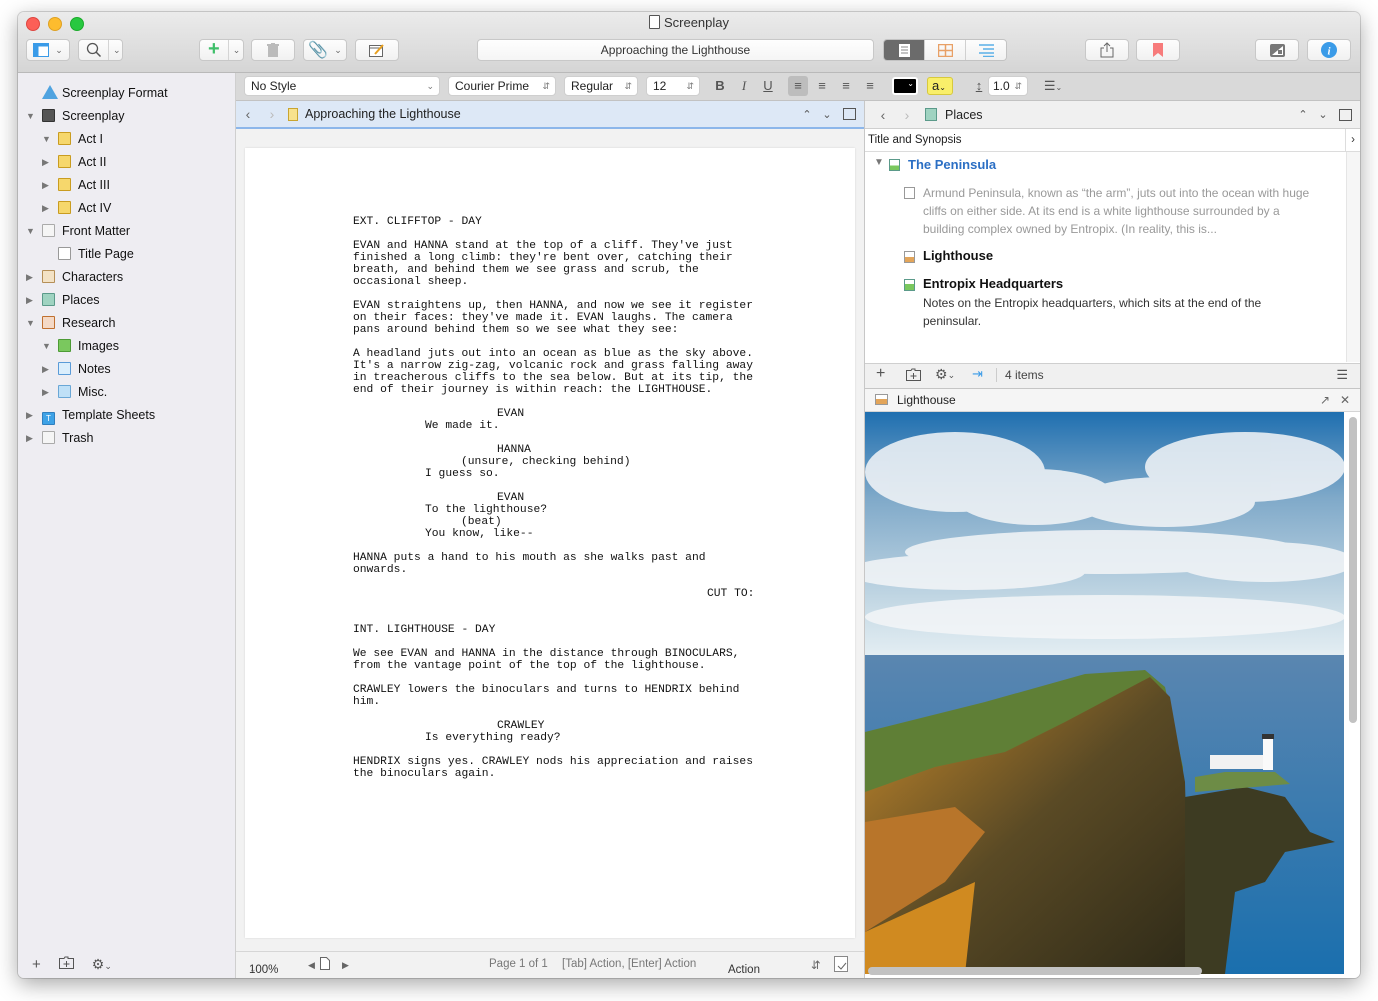 The height and width of the screenshot is (1001, 1378). What do you see at coordinates (944, 50) in the screenshot?
I see `view-corkboard-button` at bounding box center [944, 50].